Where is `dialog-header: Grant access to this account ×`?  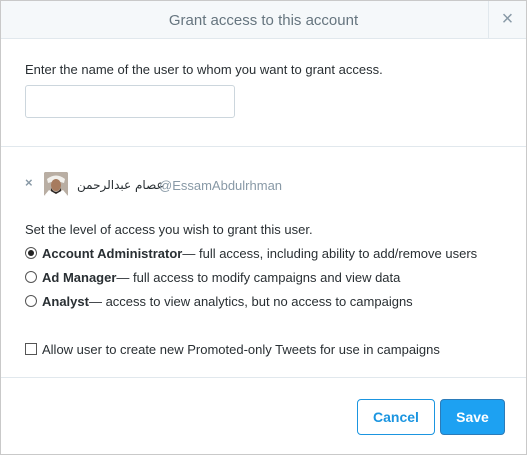
dialog-header: Grant access to this account × is located at coordinates (263, 20).